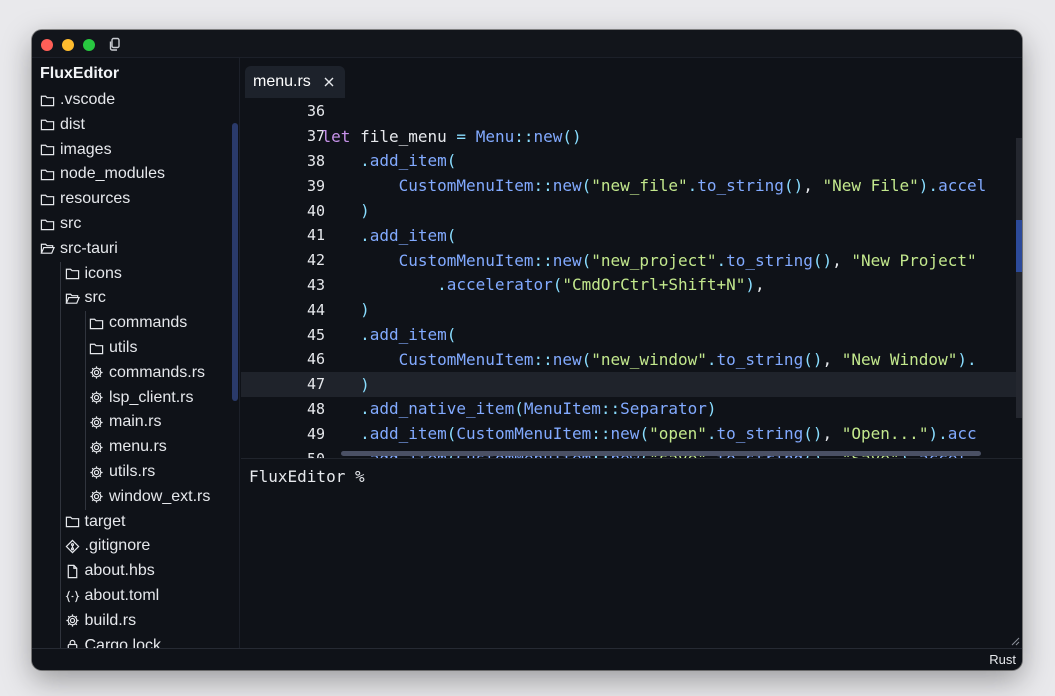  Describe the element at coordinates (631, 79) in the screenshot. I see `tab-bar: menu.rs` at that location.